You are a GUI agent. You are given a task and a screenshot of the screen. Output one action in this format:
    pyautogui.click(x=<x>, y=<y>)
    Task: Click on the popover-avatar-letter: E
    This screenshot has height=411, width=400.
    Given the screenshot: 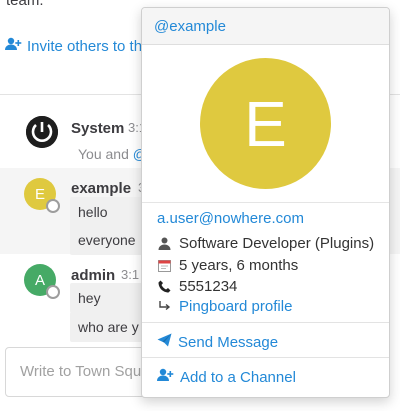 What is the action you would take?
    pyautogui.click(x=265, y=123)
    